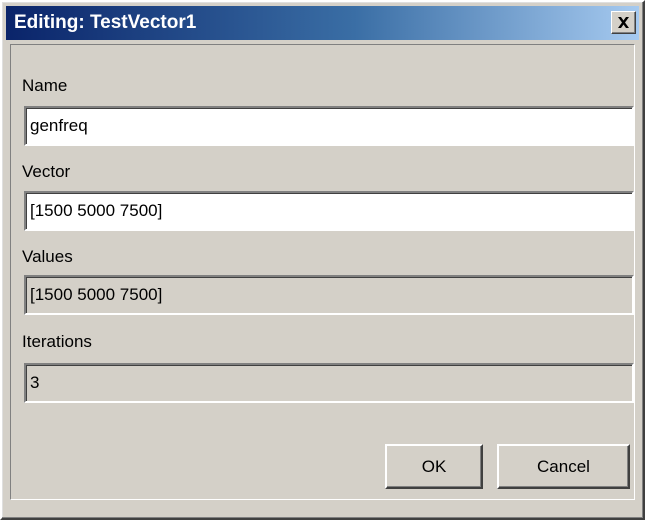 Image resolution: width=645 pixels, height=524 pixels. I want to click on values-label: Values, so click(47, 256).